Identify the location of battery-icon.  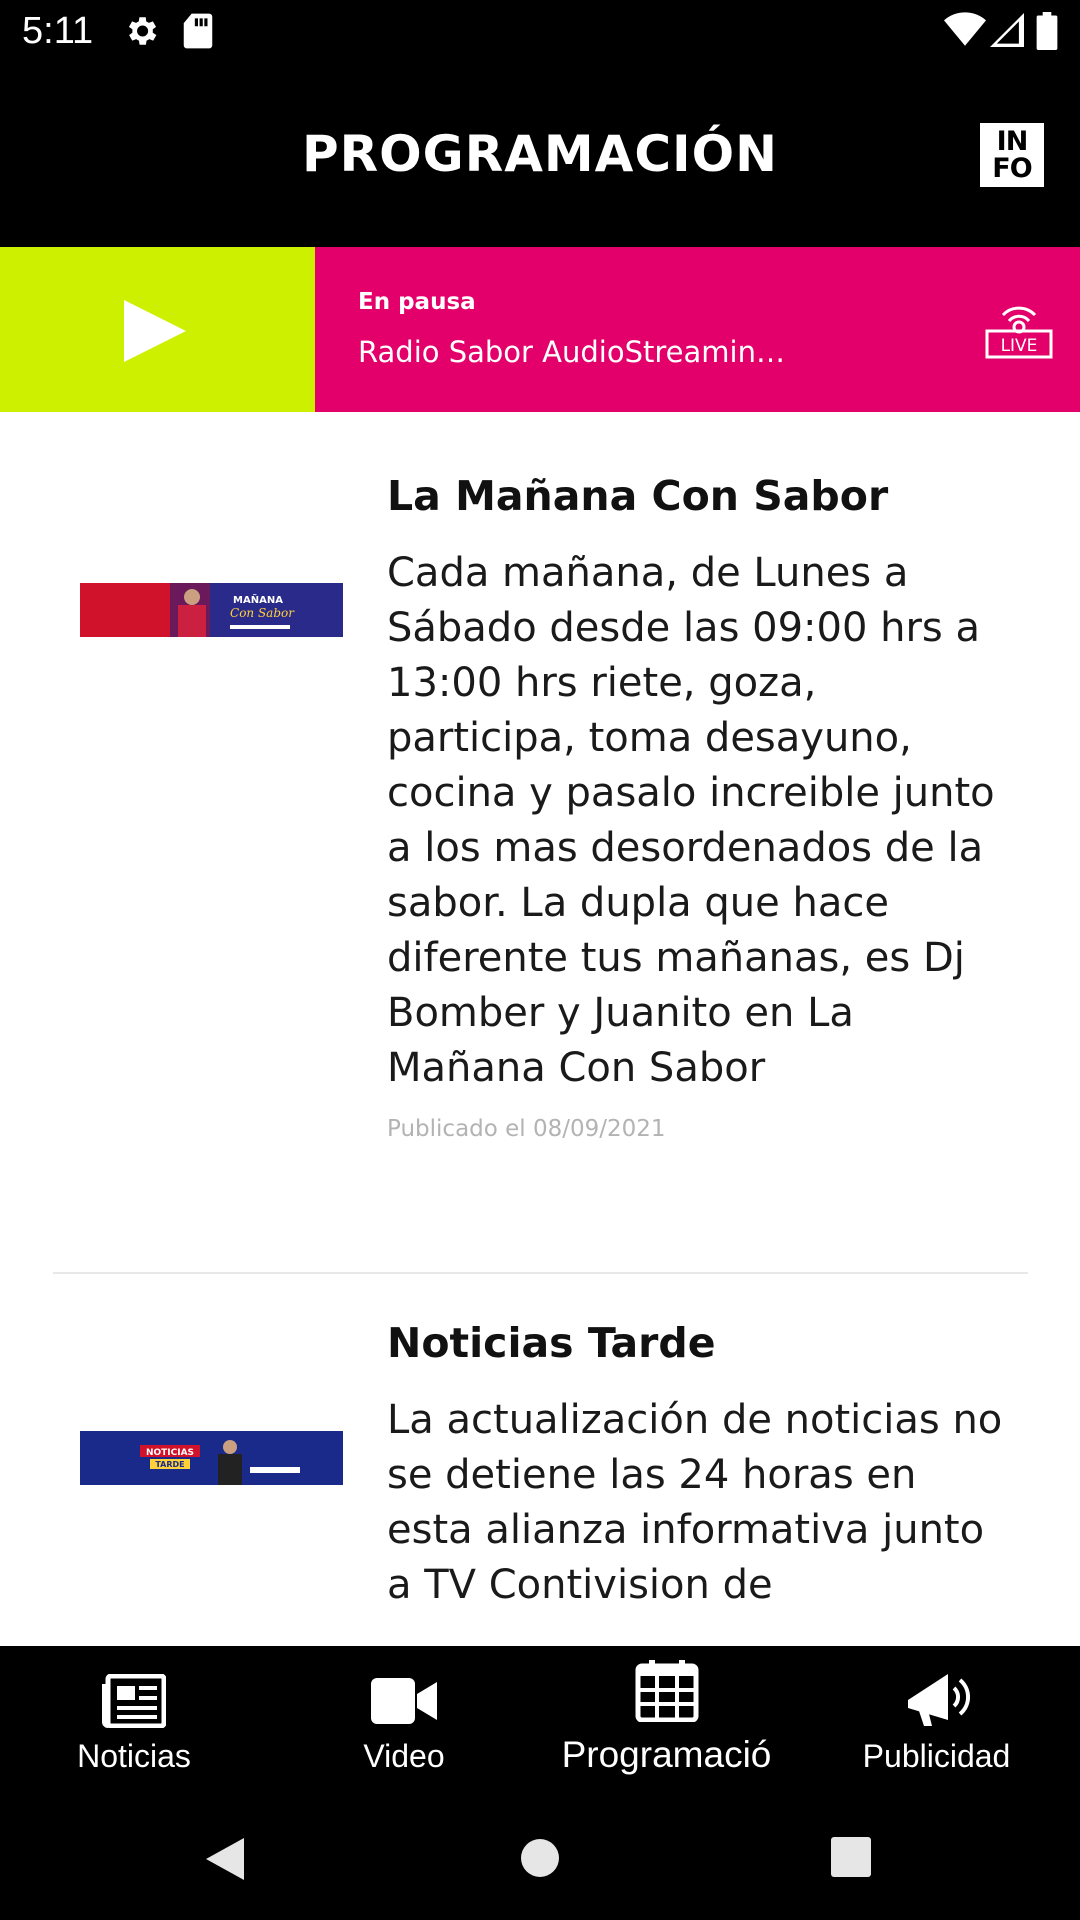
(1047, 33).